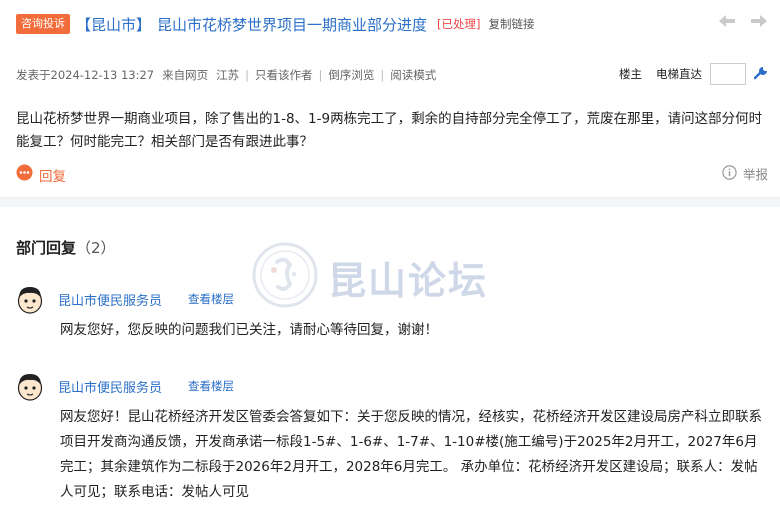 Image resolution: width=780 pixels, height=519 pixels. Describe the element at coordinates (759, 21) in the screenshot. I see `next-thread-icon` at that location.